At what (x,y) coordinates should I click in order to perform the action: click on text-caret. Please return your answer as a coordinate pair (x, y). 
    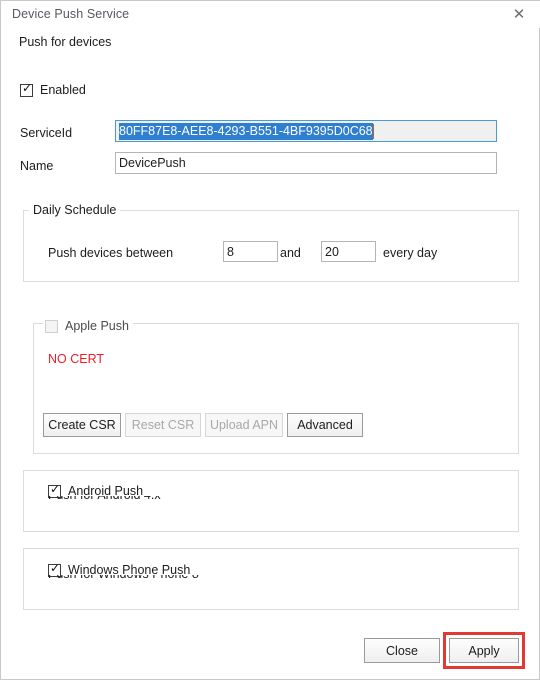
    Looking at the image, I should click on (373, 131).